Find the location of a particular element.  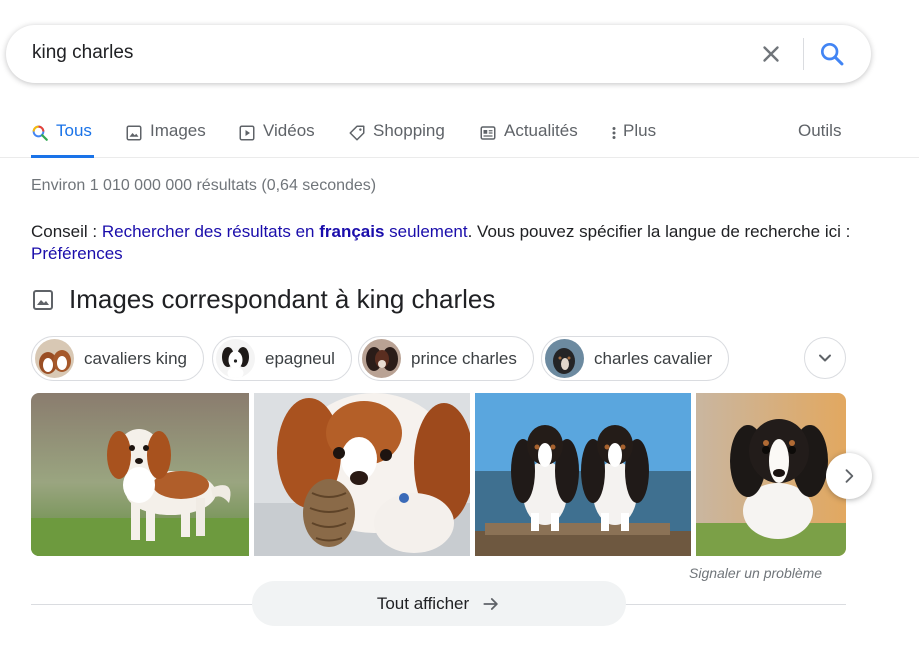

tip-link-bold: français is located at coordinates (352, 231).